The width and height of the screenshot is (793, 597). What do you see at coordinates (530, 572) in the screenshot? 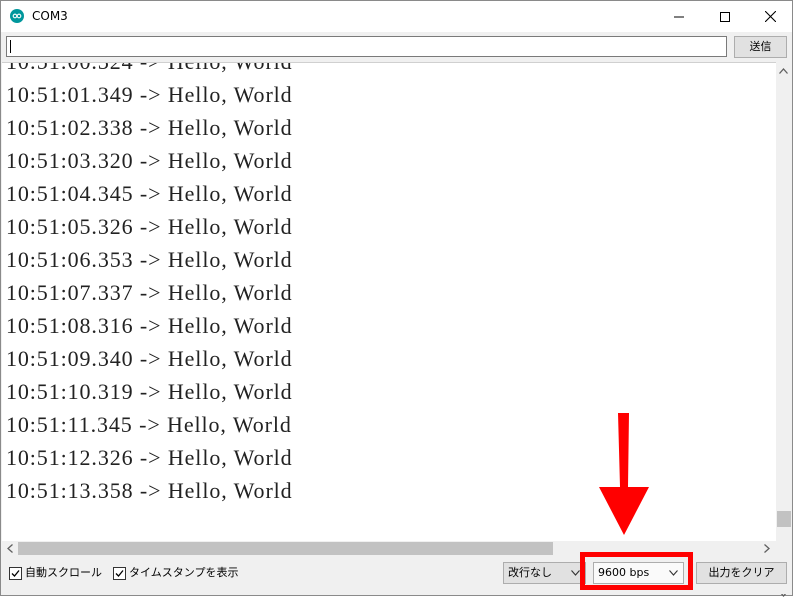
I see `line-ending-value: 改行なし` at bounding box center [530, 572].